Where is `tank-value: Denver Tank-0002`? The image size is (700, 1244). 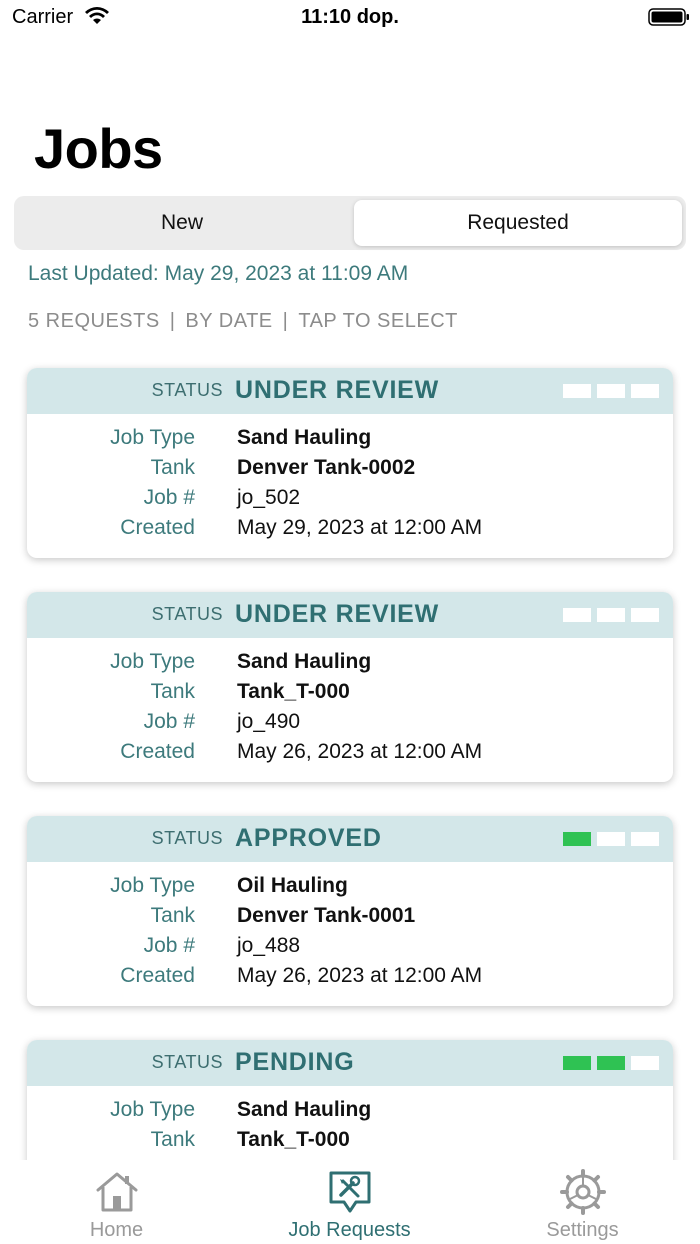 tank-value: Denver Tank-0002 is located at coordinates (326, 467).